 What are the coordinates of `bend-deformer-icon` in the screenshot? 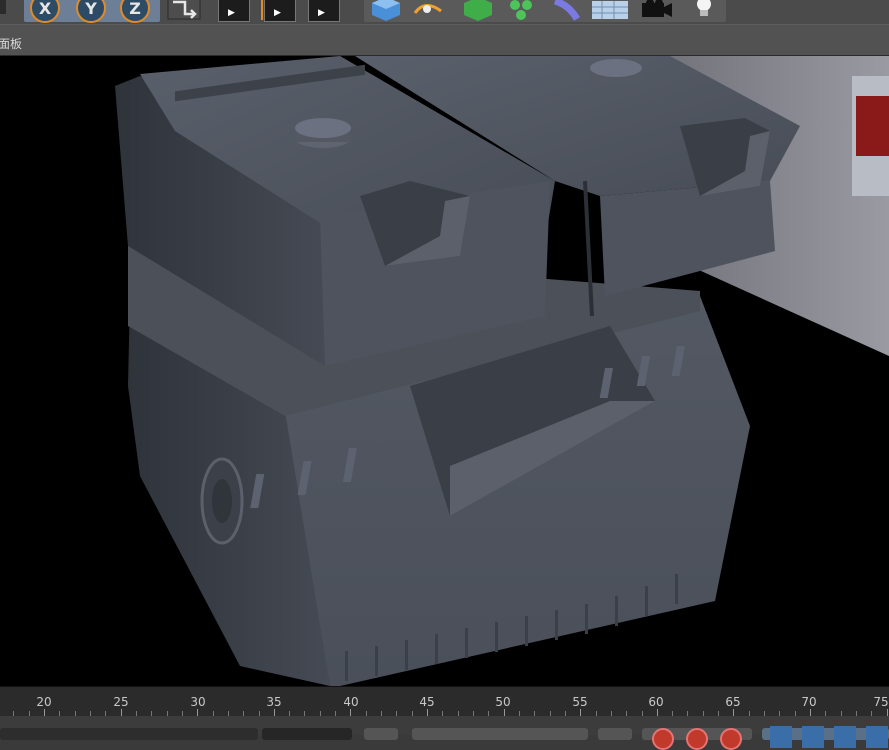 It's located at (567, 10).